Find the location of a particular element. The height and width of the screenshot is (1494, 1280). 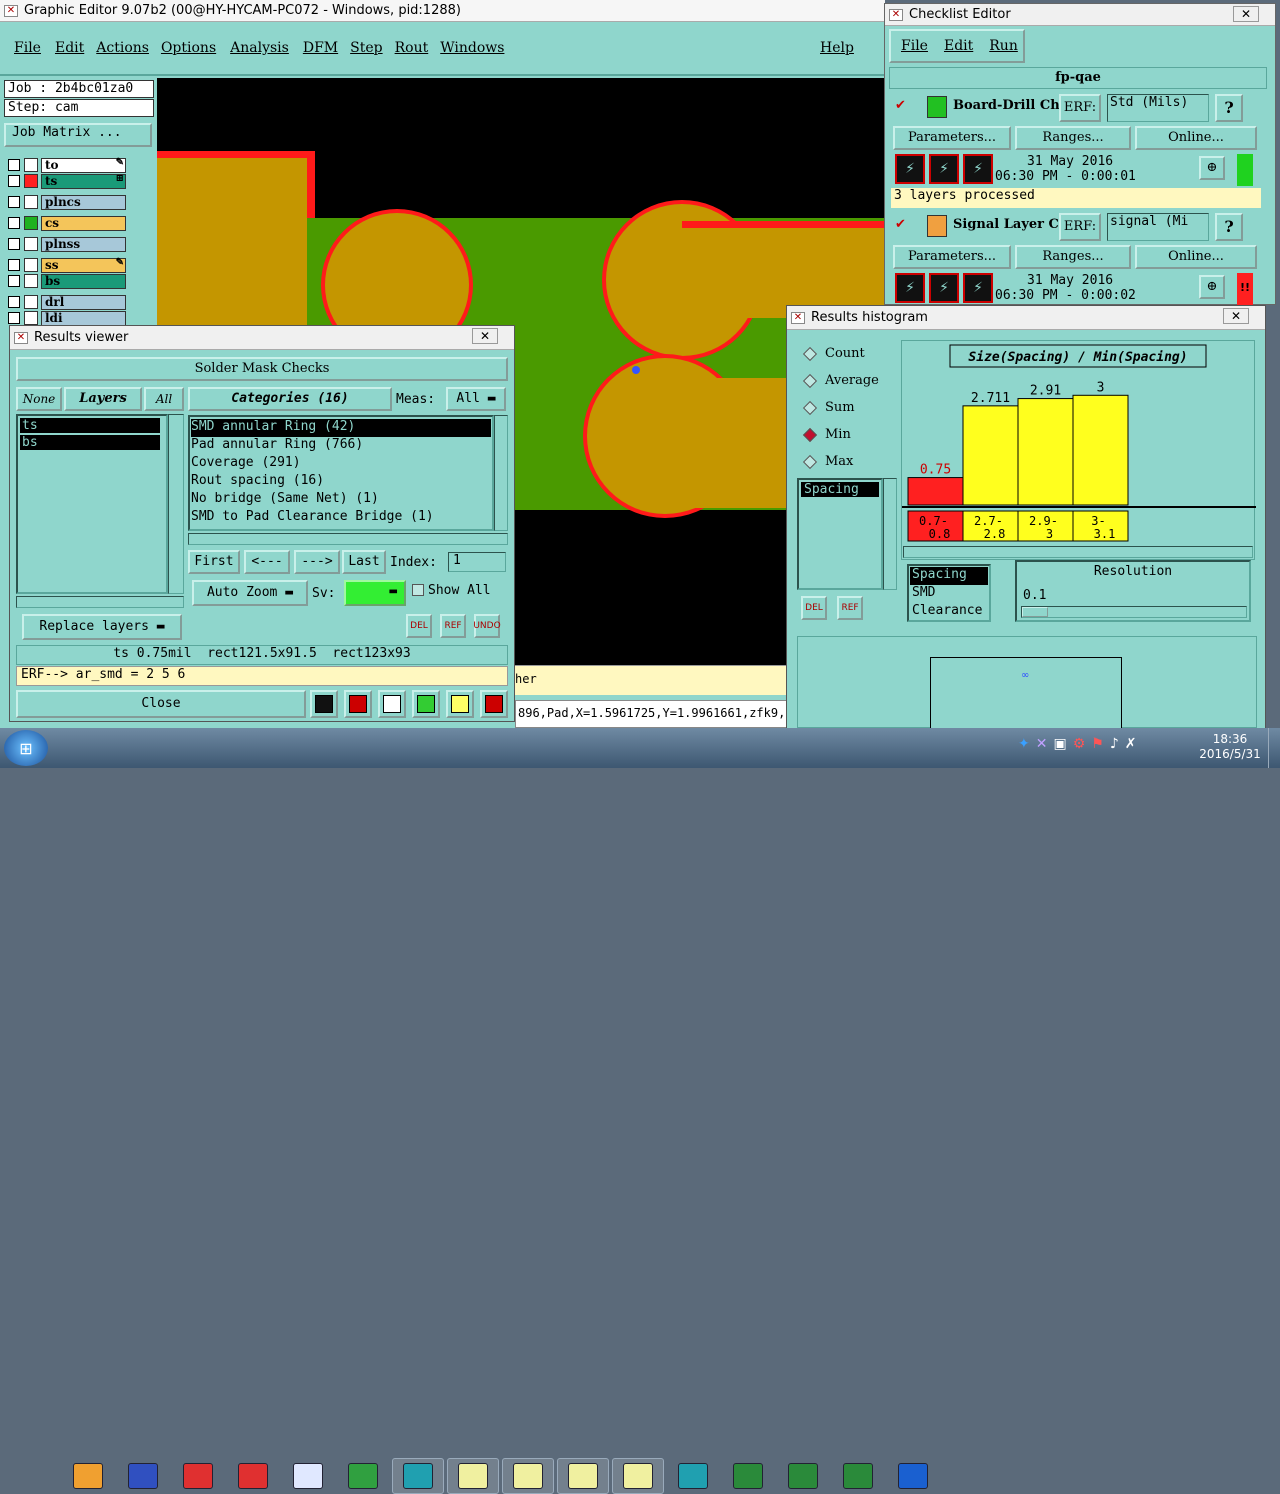

tray-cross-icon: ✕ is located at coordinates (1042, 747).